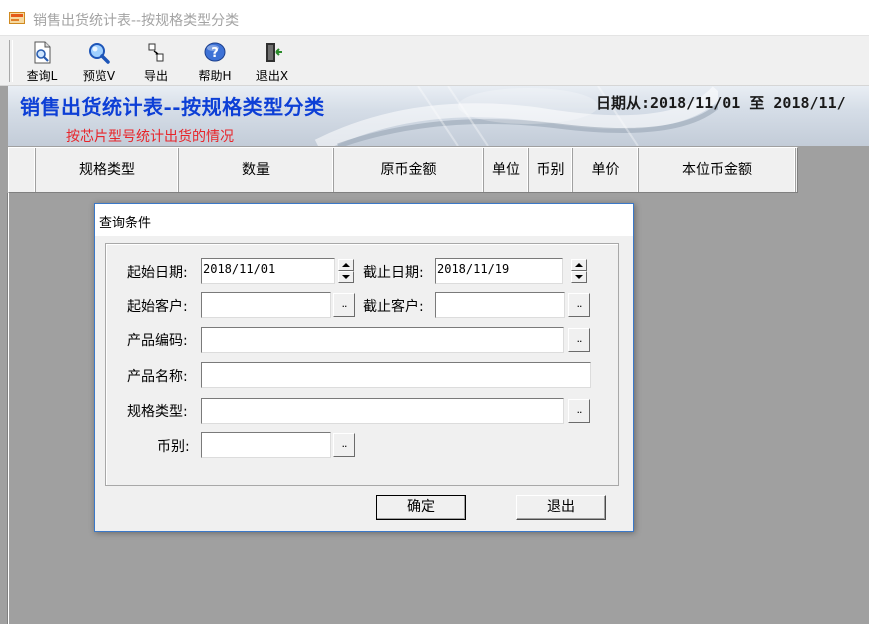 This screenshot has height=624, width=869. I want to click on column-header-base-amount: 本位币金额, so click(717, 170).